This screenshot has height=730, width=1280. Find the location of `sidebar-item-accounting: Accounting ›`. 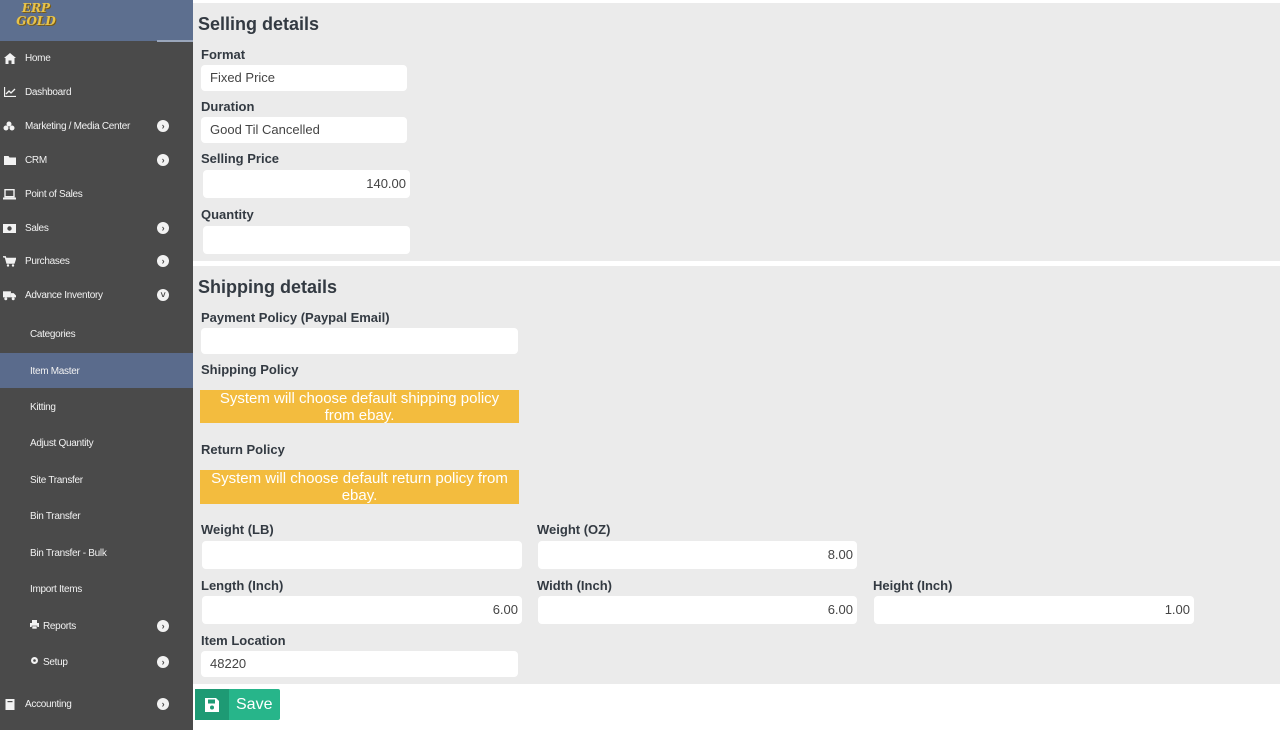

sidebar-item-accounting: Accounting › is located at coordinates (96, 704).